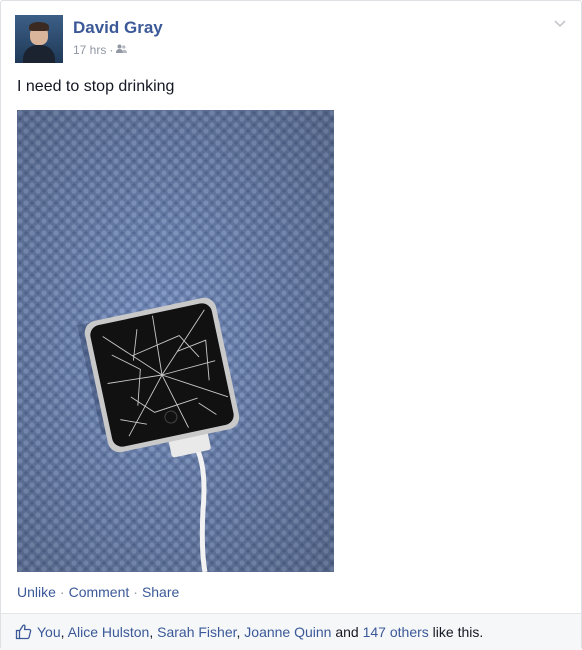 The image size is (582, 650). Describe the element at coordinates (39, 39) in the screenshot. I see `avatar` at that location.